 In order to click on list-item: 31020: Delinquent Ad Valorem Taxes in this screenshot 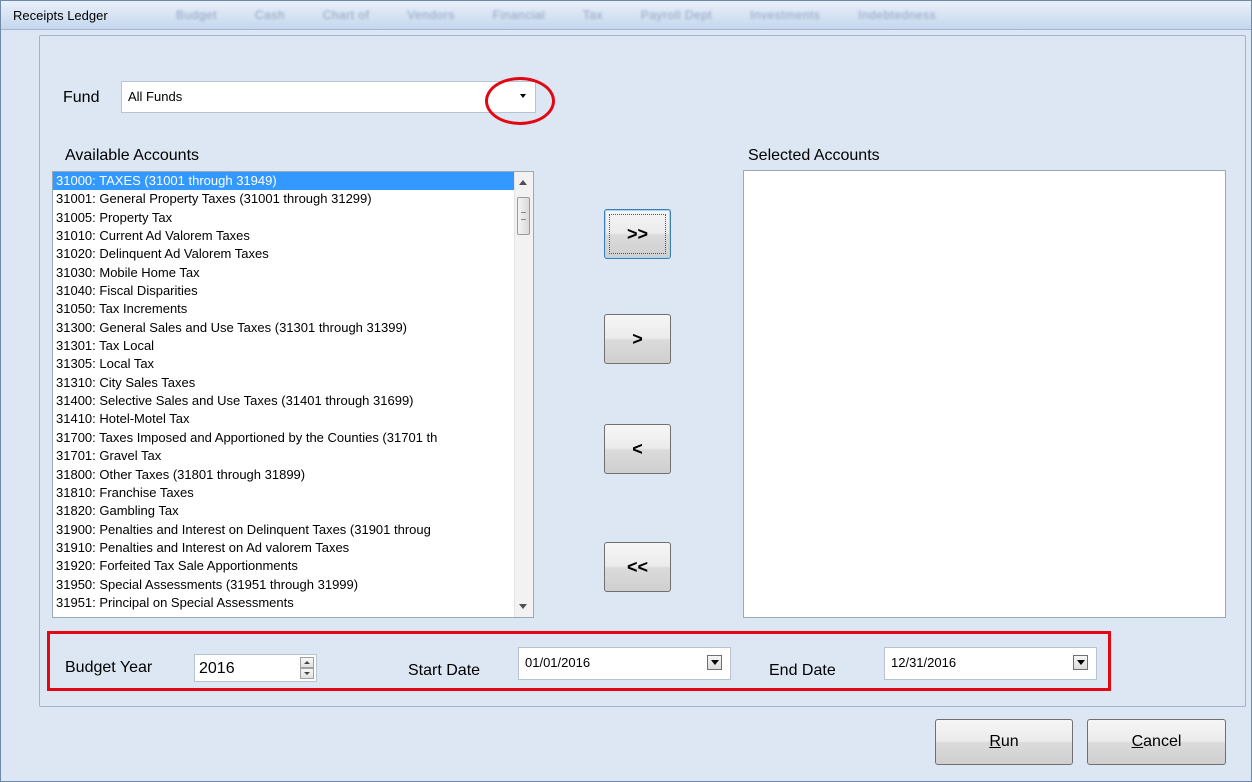, I will do `click(284, 254)`.